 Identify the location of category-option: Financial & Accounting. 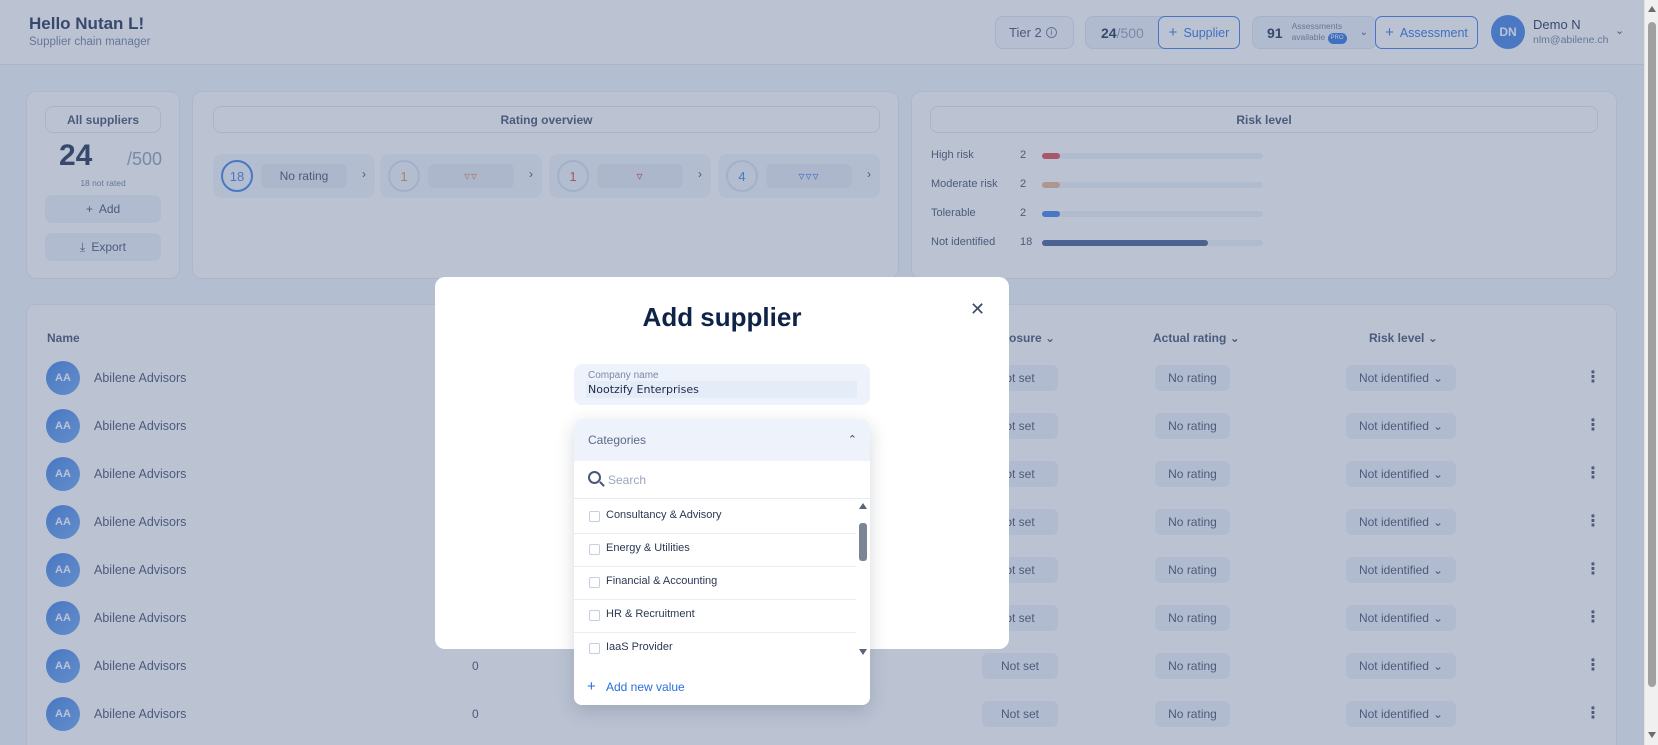
(715, 582).